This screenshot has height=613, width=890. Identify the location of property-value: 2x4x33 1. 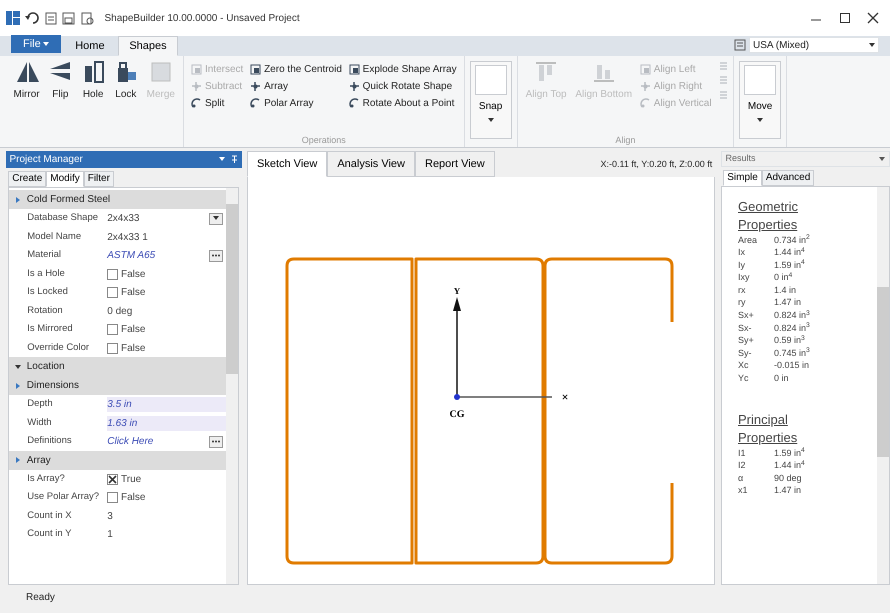
(127, 237).